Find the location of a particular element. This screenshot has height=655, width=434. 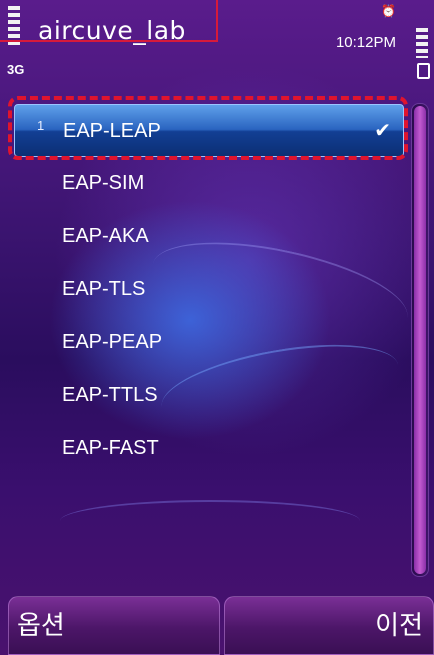

back-softkey: 이전 is located at coordinates (329, 625).